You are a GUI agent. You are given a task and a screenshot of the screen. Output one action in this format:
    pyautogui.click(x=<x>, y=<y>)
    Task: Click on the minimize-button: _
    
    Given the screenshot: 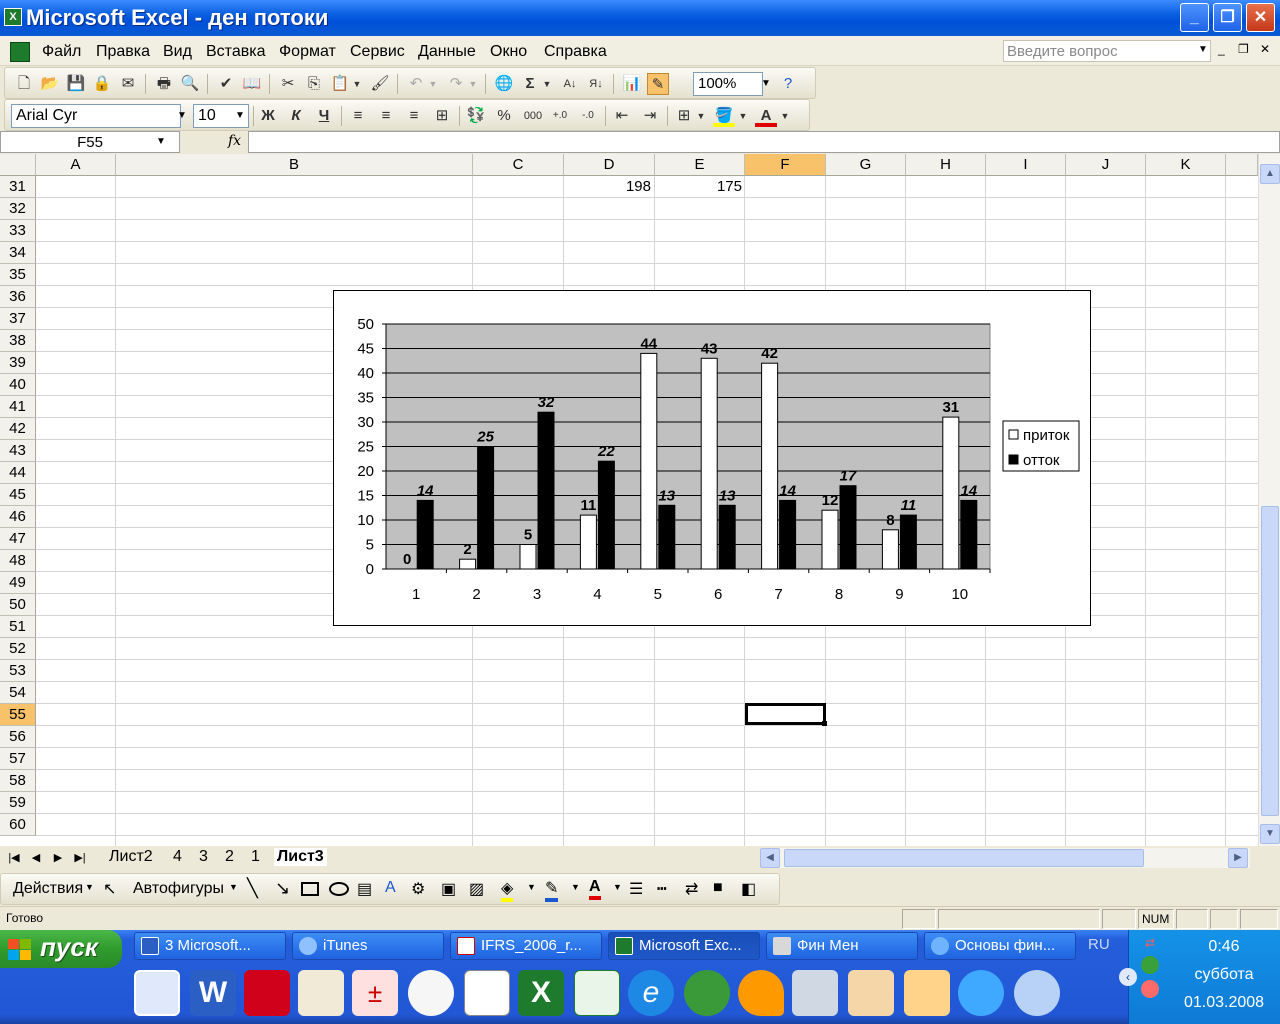 What is the action you would take?
    pyautogui.click(x=1194, y=17)
    